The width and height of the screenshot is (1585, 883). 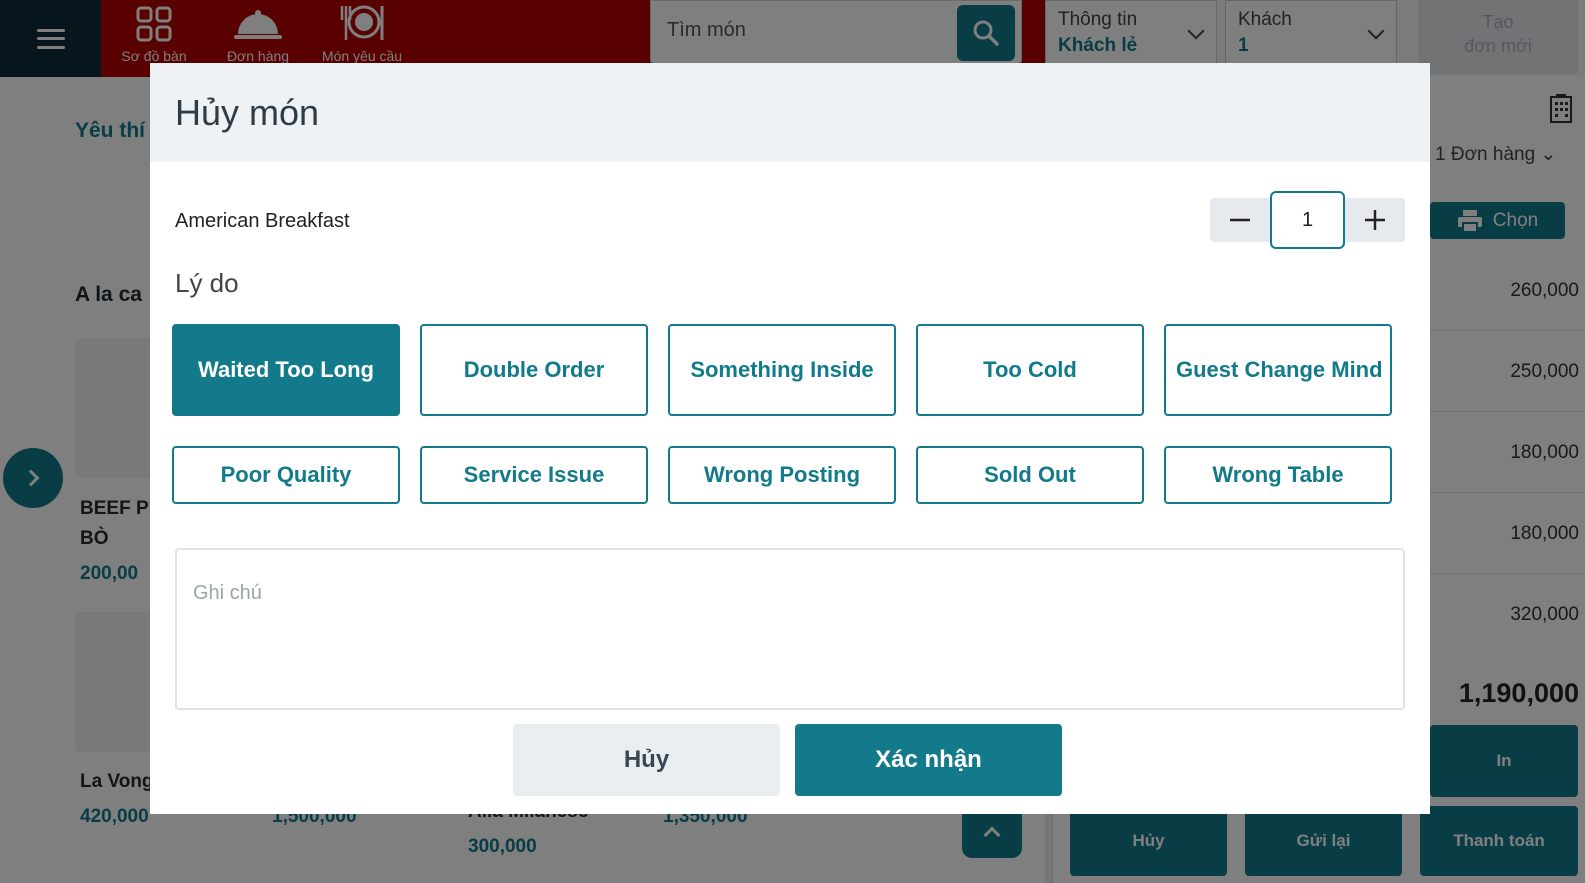 I want to click on reason-guest-change-mind: Guest Change Mind, so click(x=1278, y=370).